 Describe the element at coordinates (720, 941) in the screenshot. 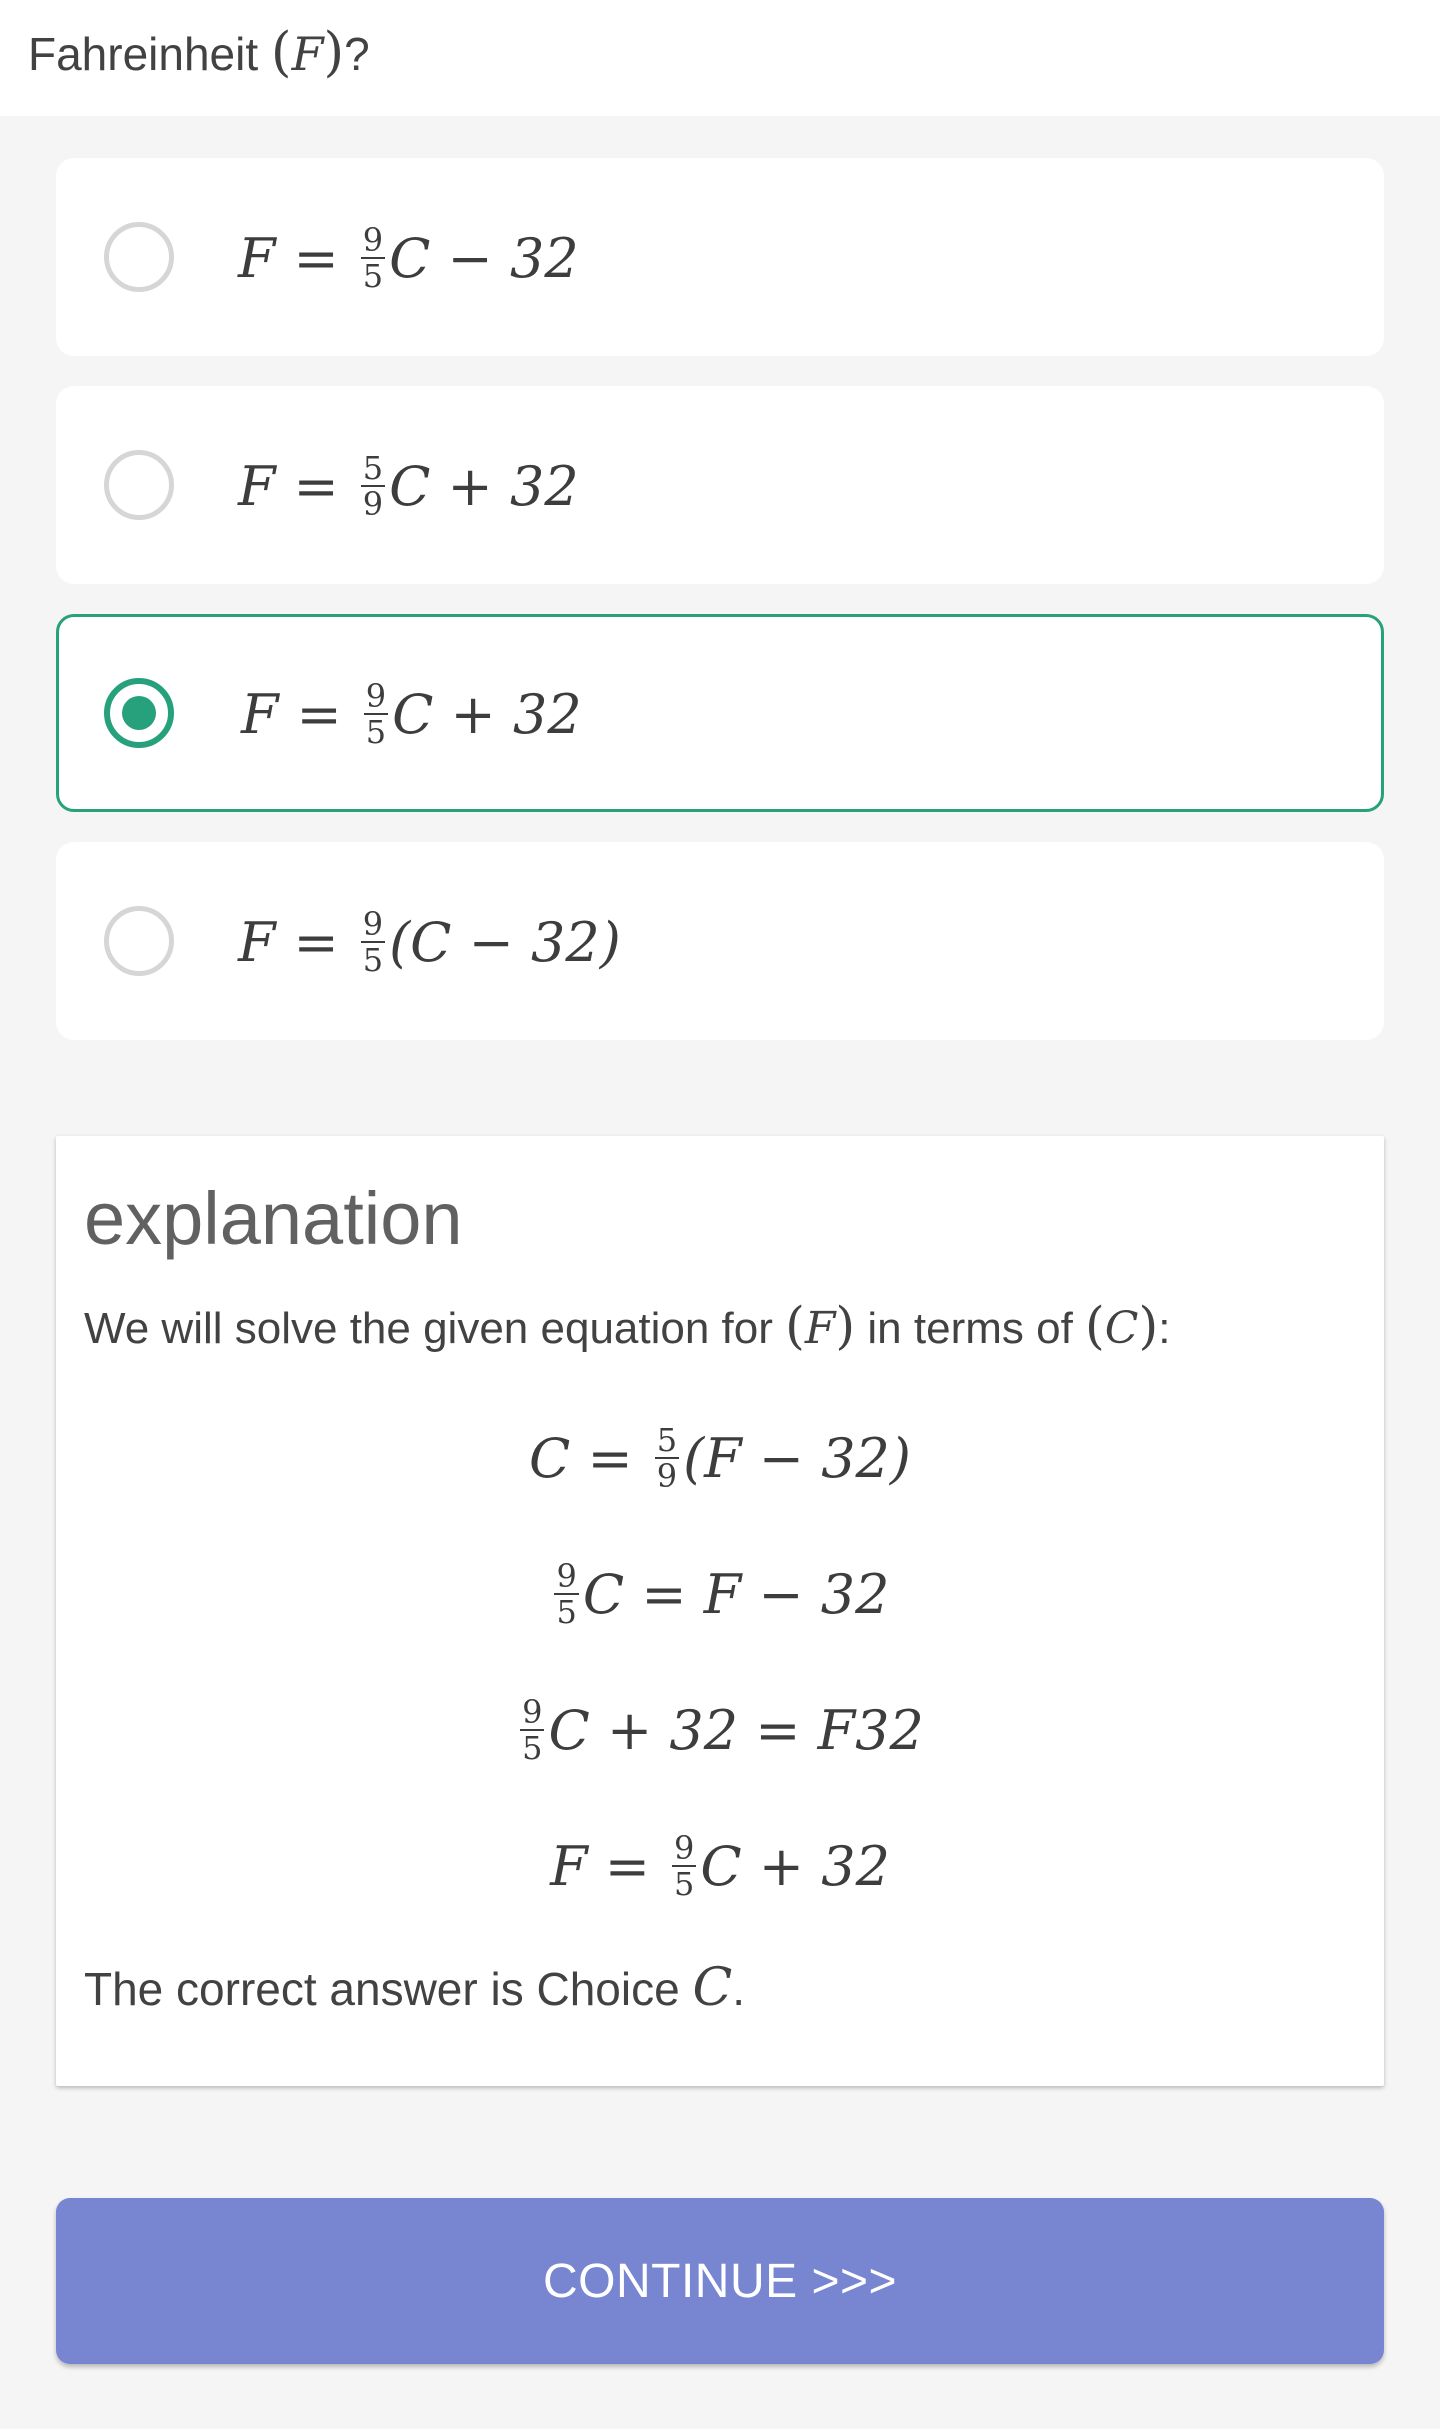

I see `answer-option-d: F = 95 (C − 32)` at that location.